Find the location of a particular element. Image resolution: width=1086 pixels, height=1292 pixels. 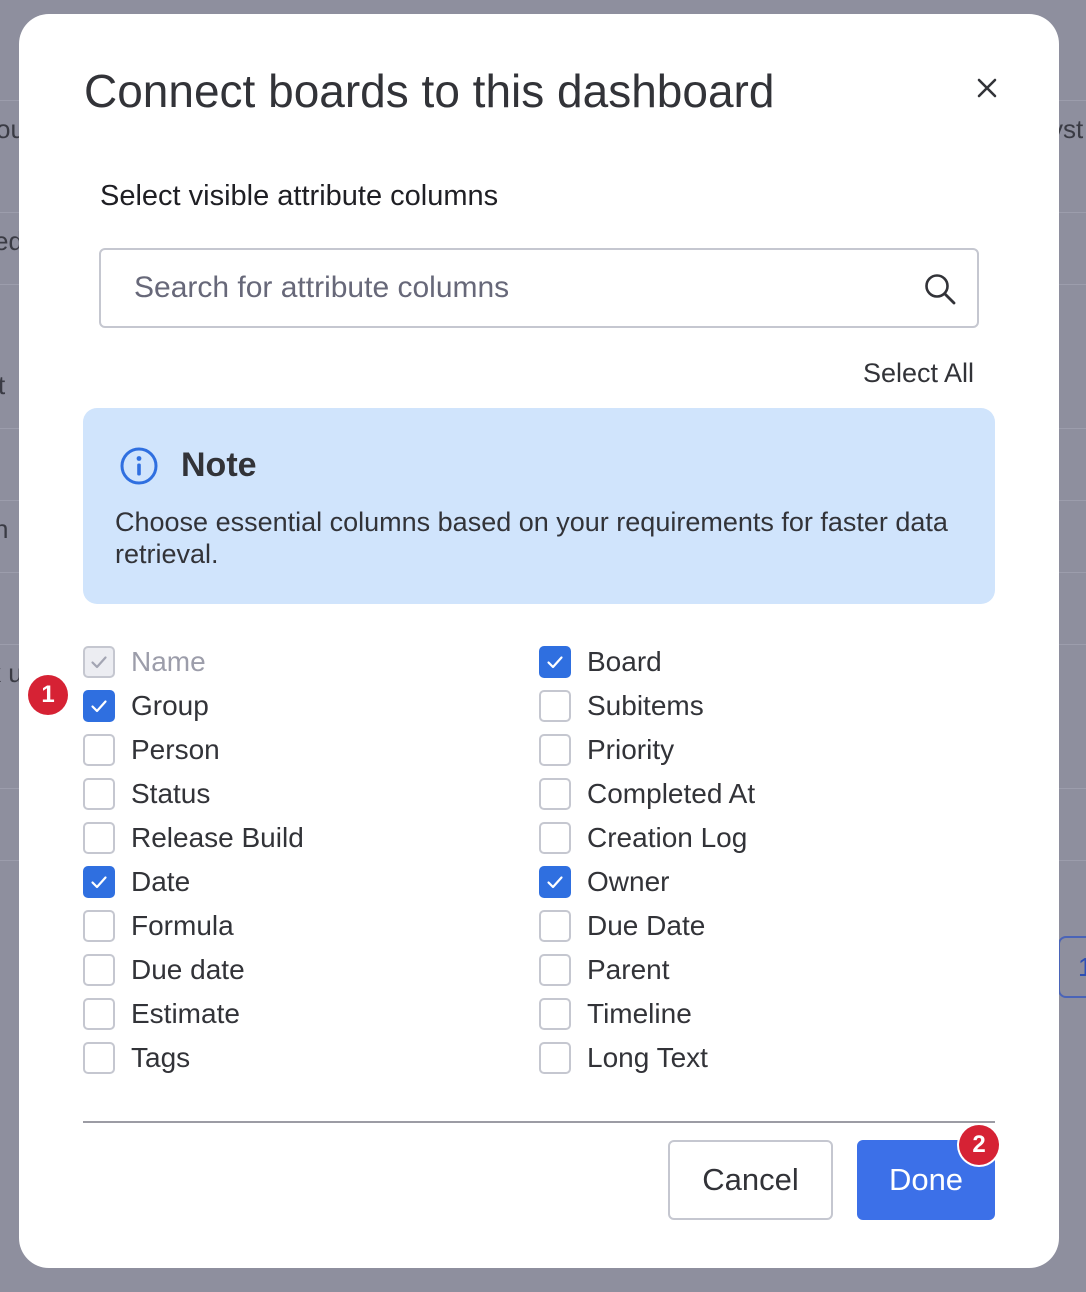

footer-divider is located at coordinates (539, 1122).